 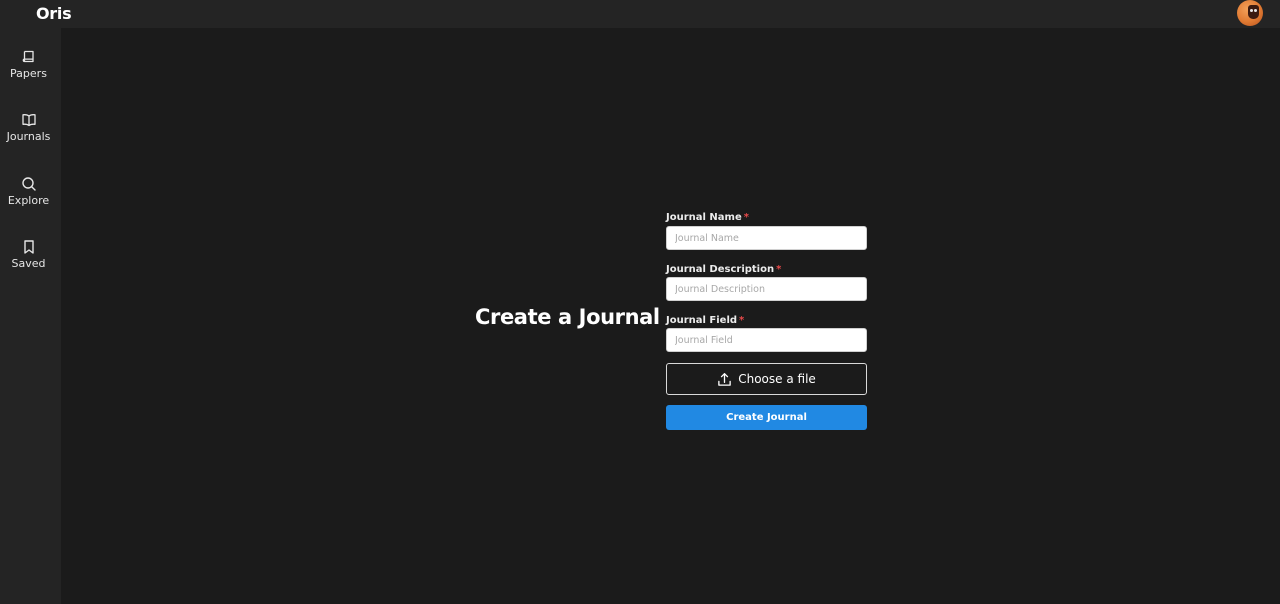 I want to click on choose-file-button: Choose a file, so click(x=766, y=379).